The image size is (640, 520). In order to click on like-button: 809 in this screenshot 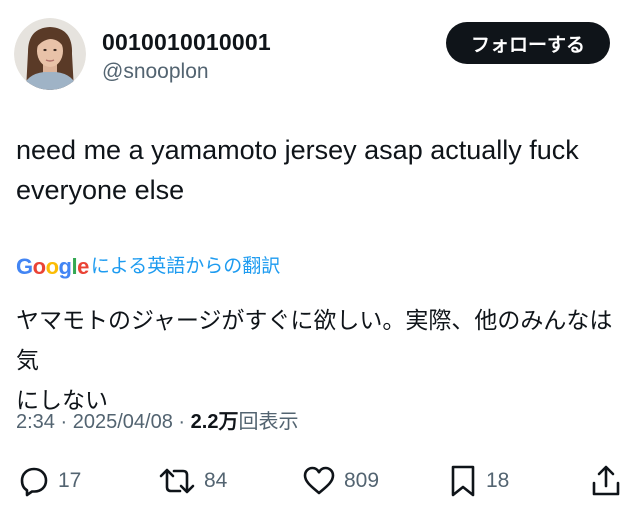, I will do `click(340, 481)`.